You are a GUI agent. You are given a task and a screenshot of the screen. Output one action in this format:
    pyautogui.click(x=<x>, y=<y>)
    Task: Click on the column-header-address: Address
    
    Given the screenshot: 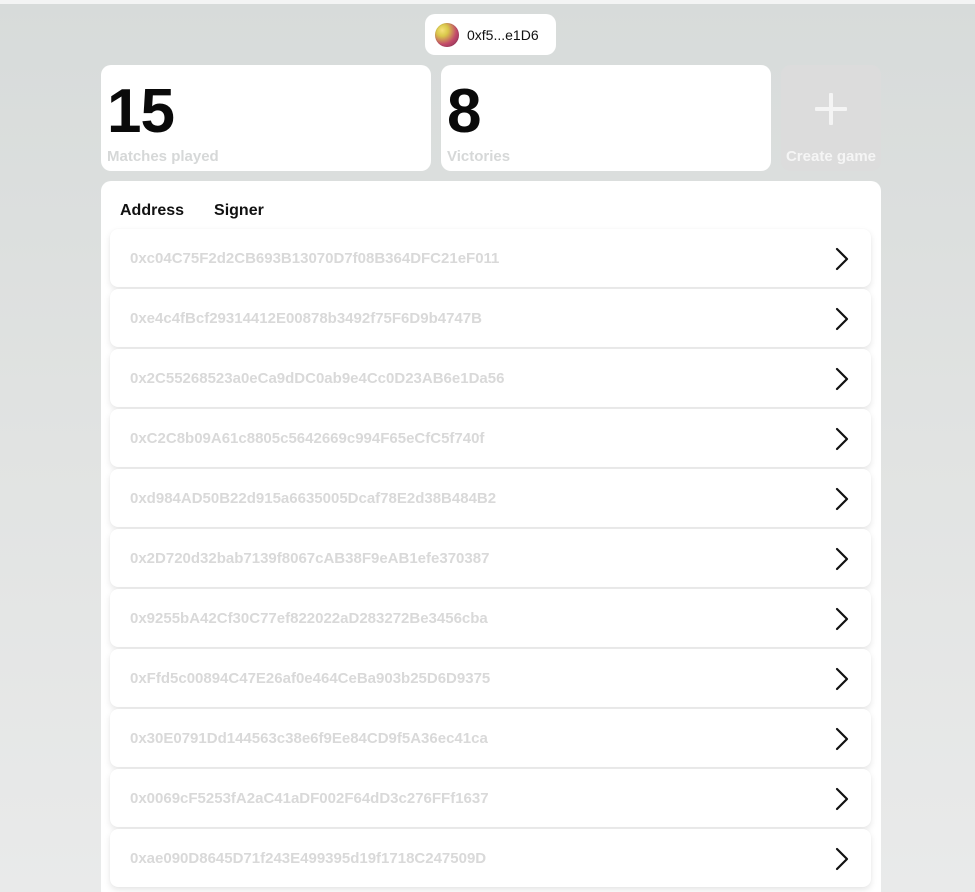 What is the action you would take?
    pyautogui.click(x=152, y=210)
    